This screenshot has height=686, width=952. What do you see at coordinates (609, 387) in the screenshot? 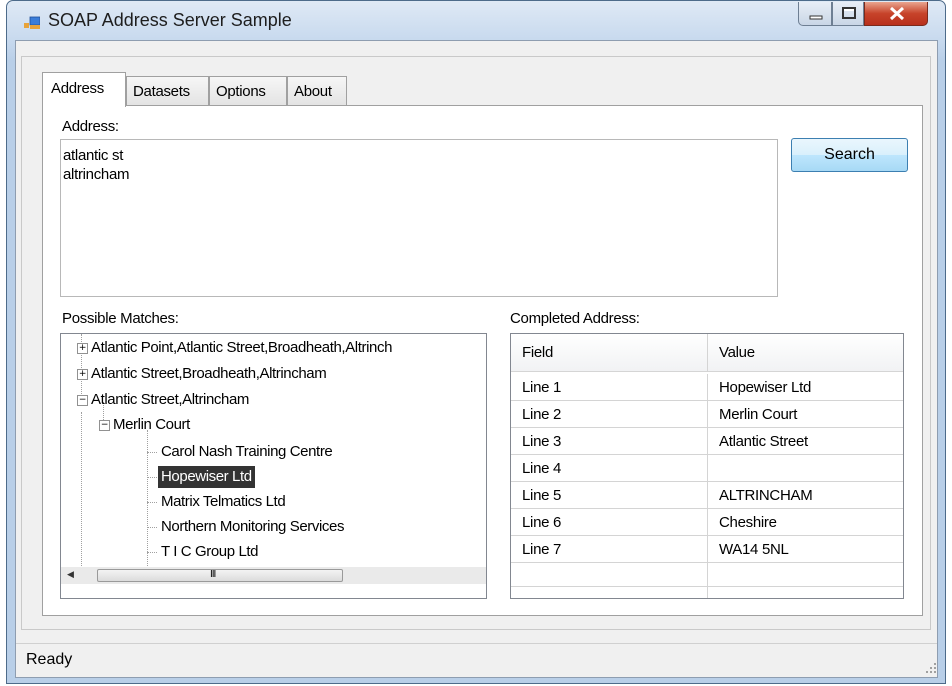
I see `grid-cell-field: Line 1` at bounding box center [609, 387].